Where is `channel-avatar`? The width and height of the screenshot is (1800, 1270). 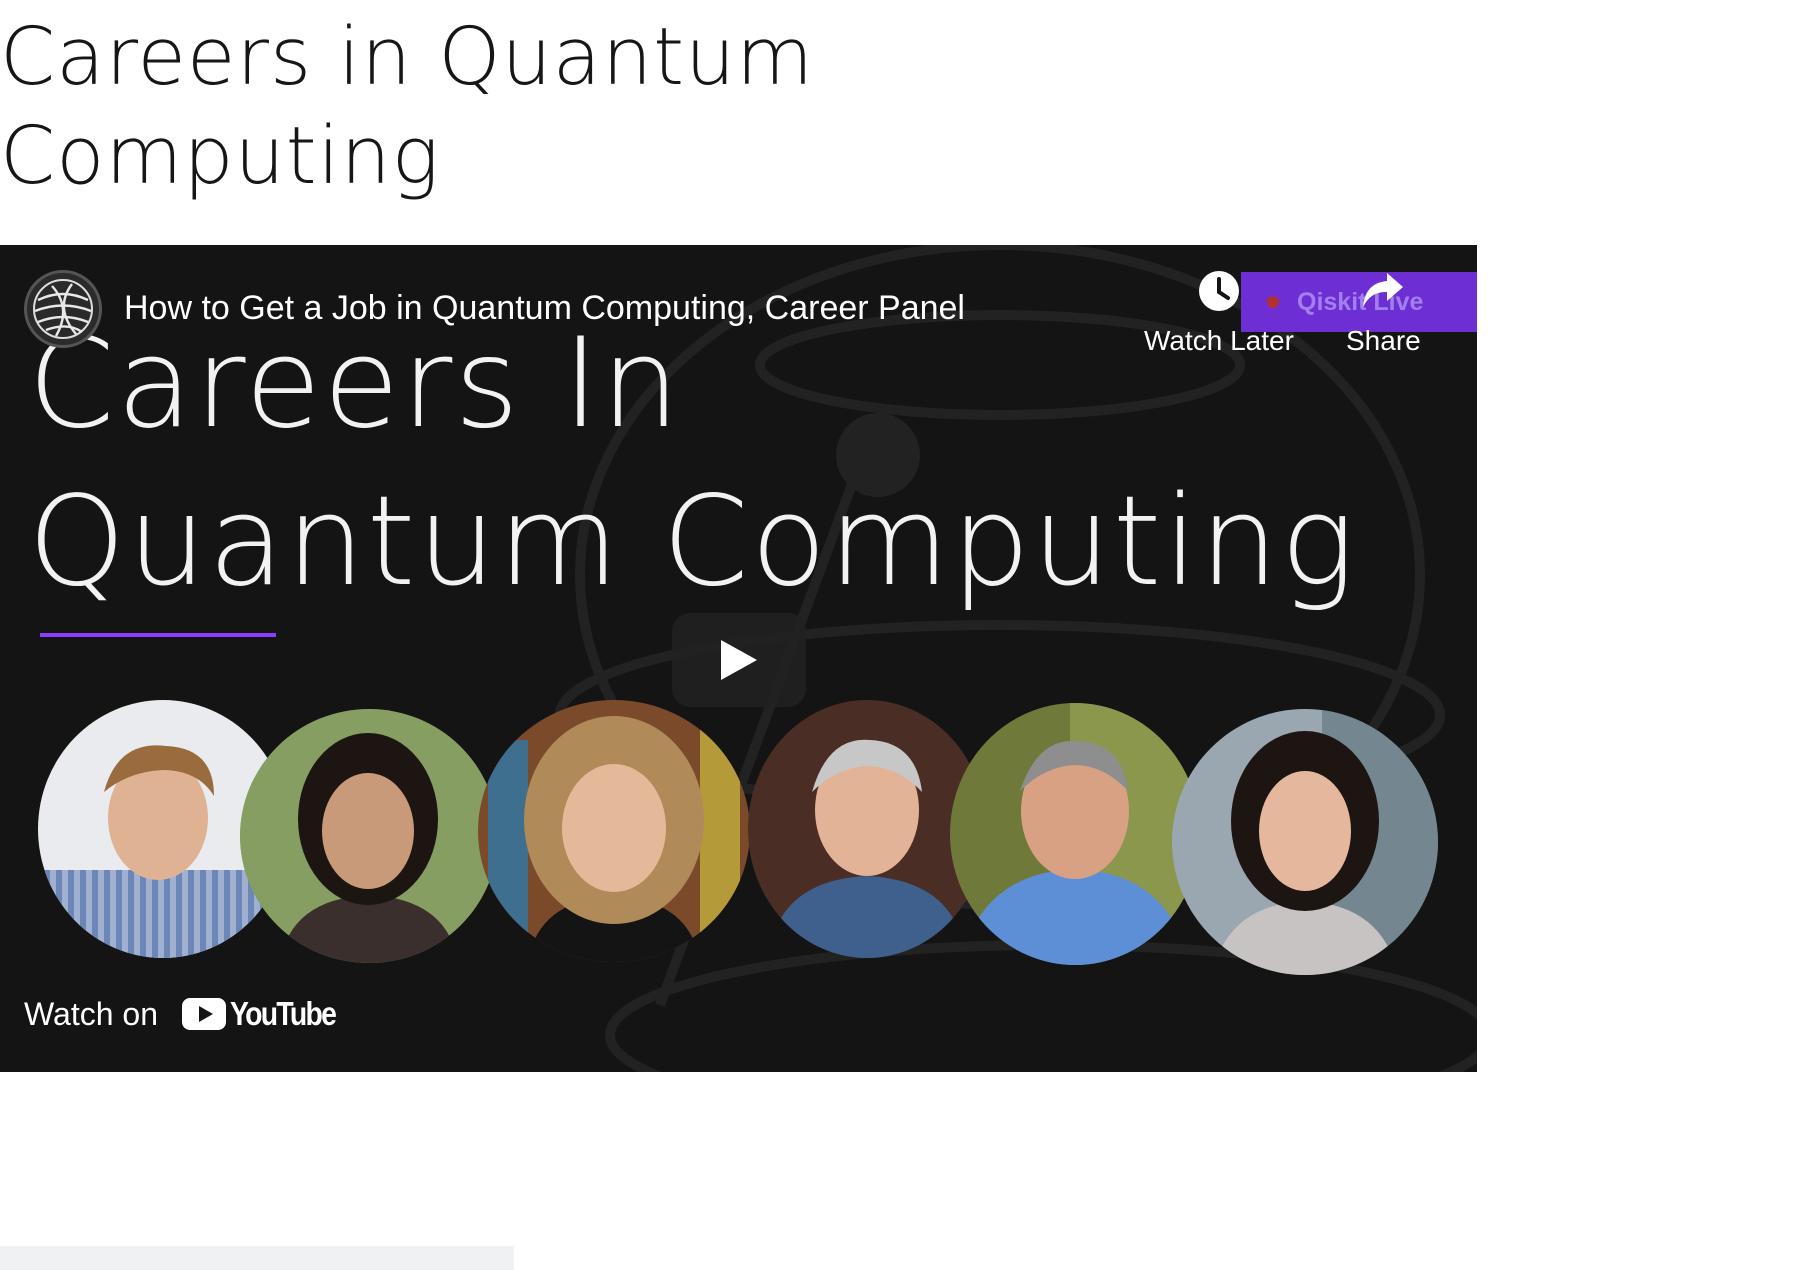
channel-avatar is located at coordinates (63, 309).